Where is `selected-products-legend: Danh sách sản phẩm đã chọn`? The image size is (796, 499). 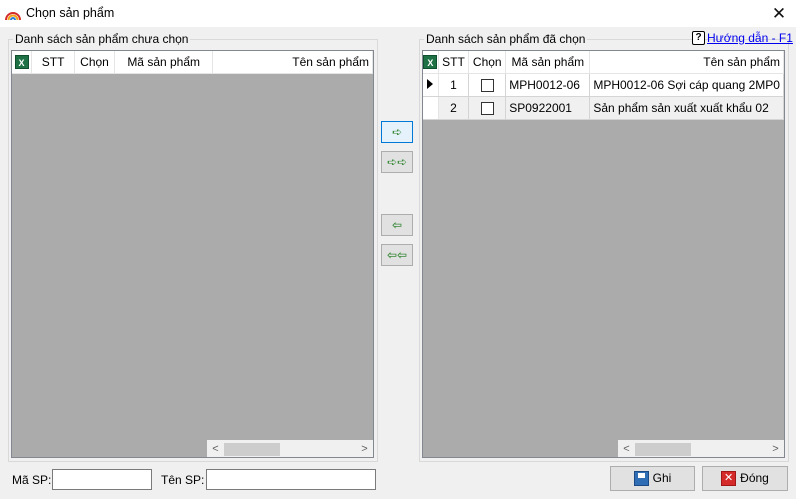
selected-products-legend: Danh sách sản phẩm đã chọn is located at coordinates (506, 39).